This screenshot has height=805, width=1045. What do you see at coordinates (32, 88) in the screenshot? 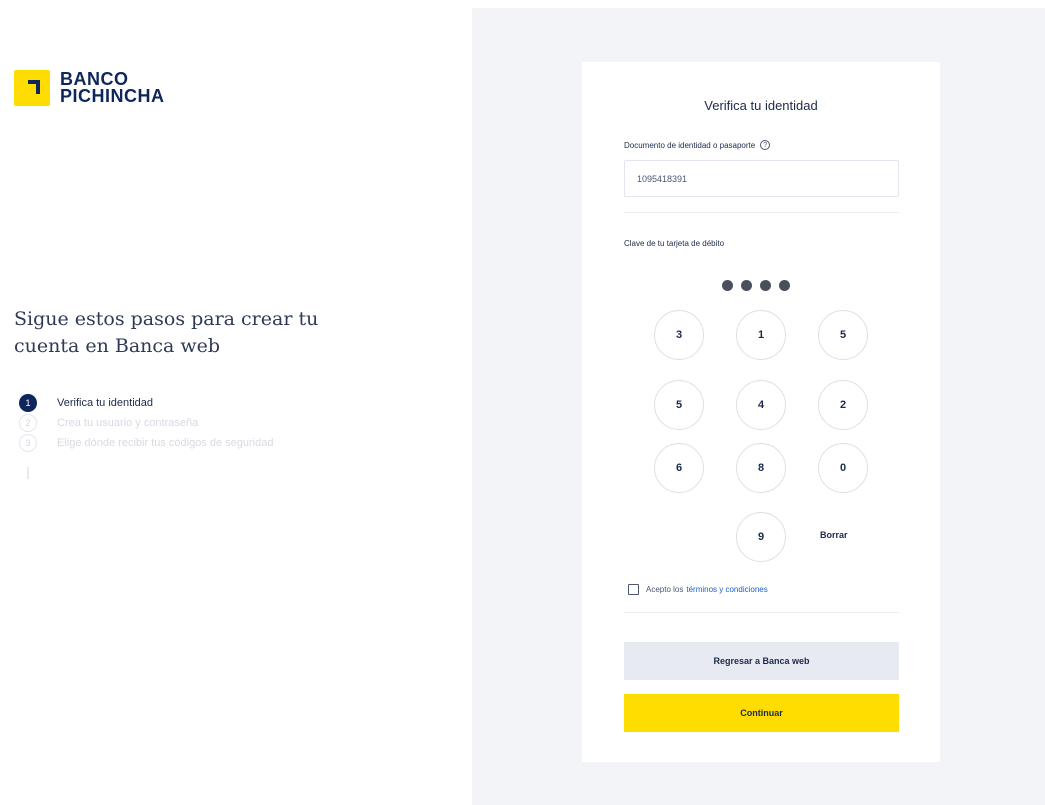
I see `logo-mark-icon` at bounding box center [32, 88].